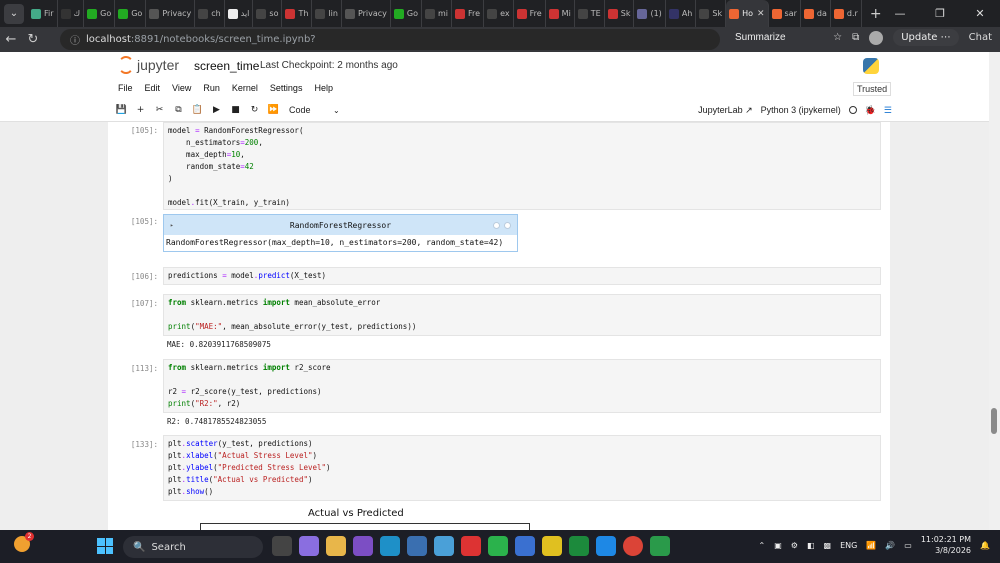 The image size is (1000, 563). What do you see at coordinates (498, 546) in the screenshot?
I see `whatsapp-icon` at bounding box center [498, 546].